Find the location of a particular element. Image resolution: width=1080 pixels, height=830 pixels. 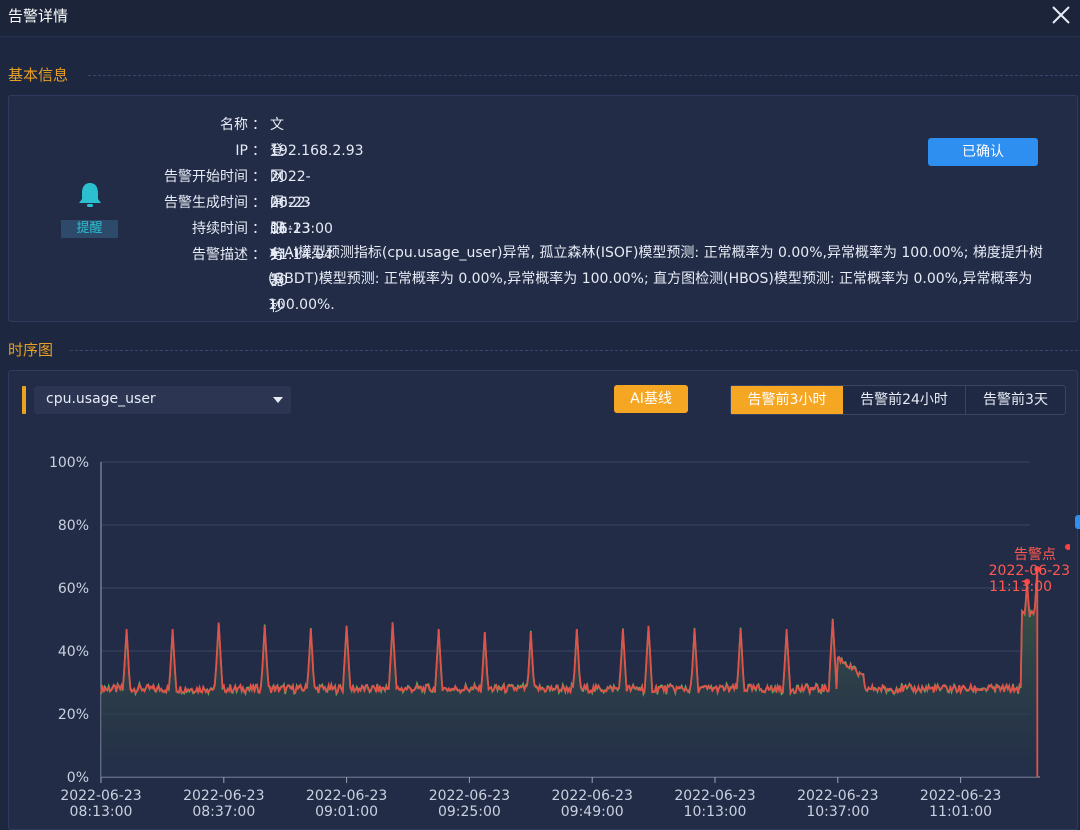

x-tick-label: 09:25:00 is located at coordinates (469, 812).